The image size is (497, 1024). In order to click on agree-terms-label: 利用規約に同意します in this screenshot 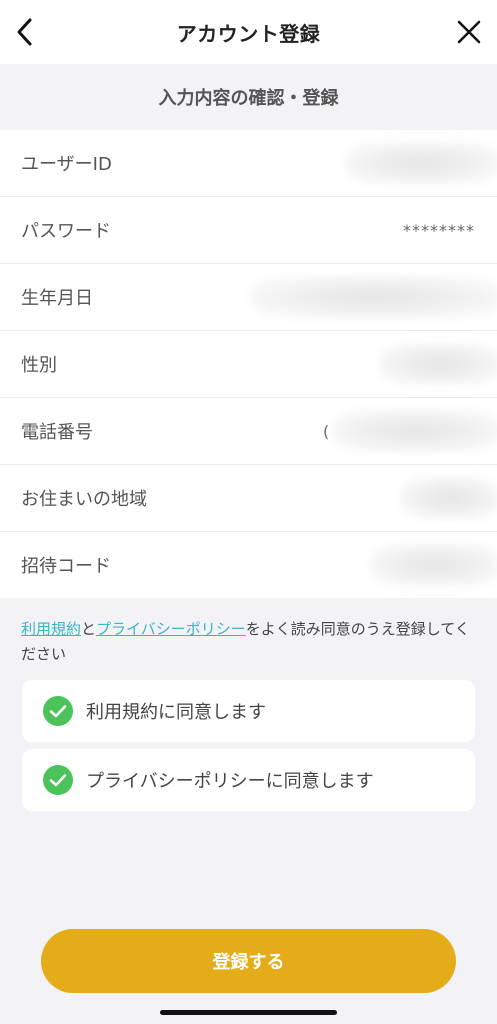, I will do `click(176, 712)`.